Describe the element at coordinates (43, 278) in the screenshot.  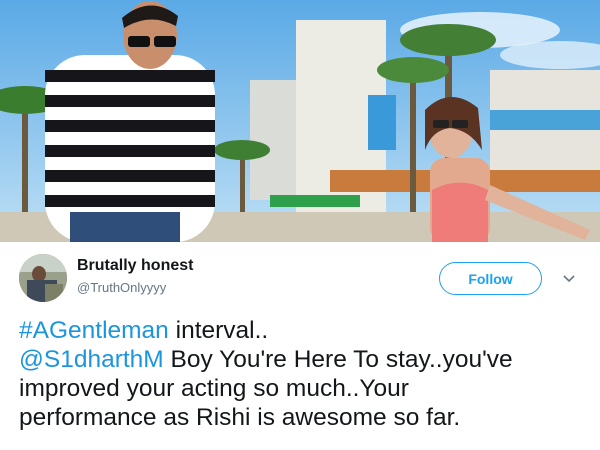
I see `user-avatar` at that location.